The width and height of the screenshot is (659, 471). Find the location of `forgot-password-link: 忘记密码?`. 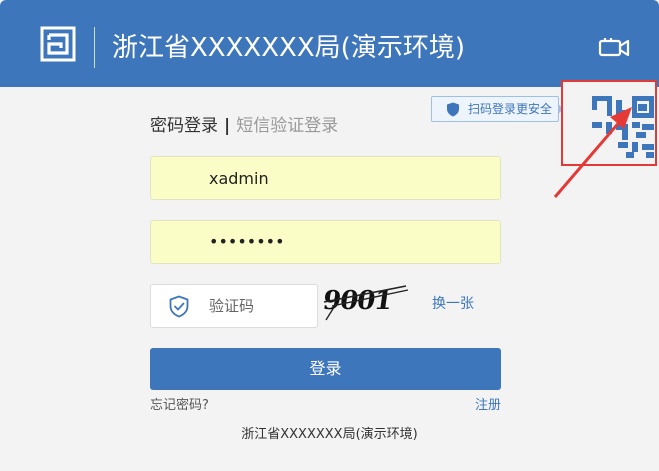

forgot-password-link: 忘记密码? is located at coordinates (179, 406).